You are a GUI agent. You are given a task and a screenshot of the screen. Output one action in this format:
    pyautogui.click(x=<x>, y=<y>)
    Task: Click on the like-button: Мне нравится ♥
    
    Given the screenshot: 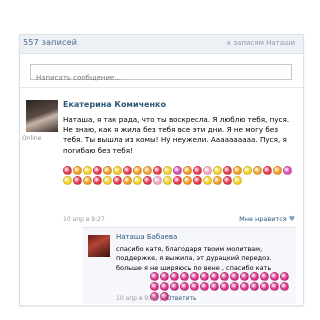 What is the action you would take?
    pyautogui.click(x=267, y=219)
    